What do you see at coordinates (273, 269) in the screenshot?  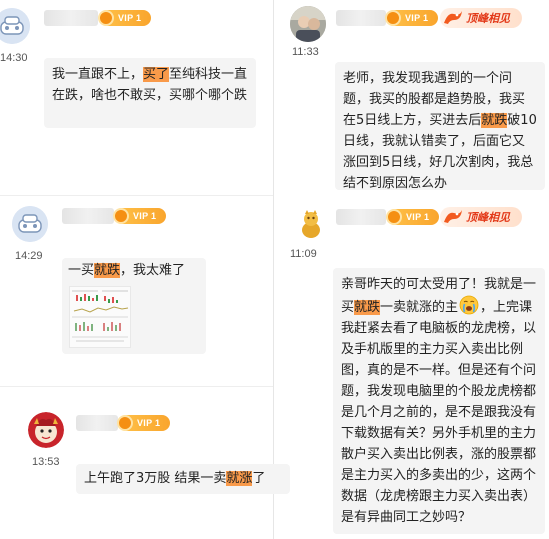 I see `column-divider` at bounding box center [273, 269].